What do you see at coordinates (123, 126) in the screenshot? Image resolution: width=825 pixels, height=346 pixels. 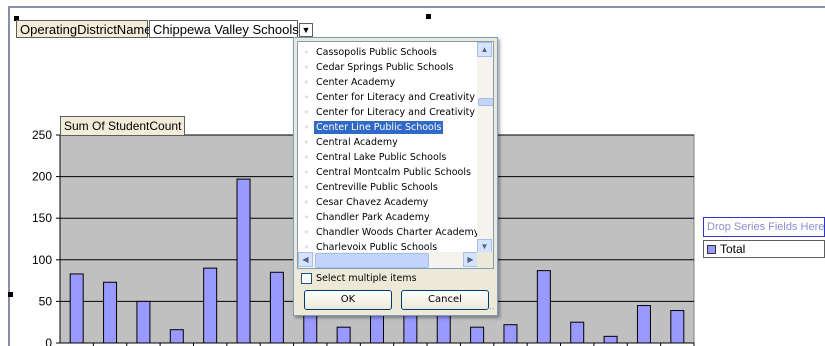 I see `data-field-button: Sum Of StudentCount` at bounding box center [123, 126].